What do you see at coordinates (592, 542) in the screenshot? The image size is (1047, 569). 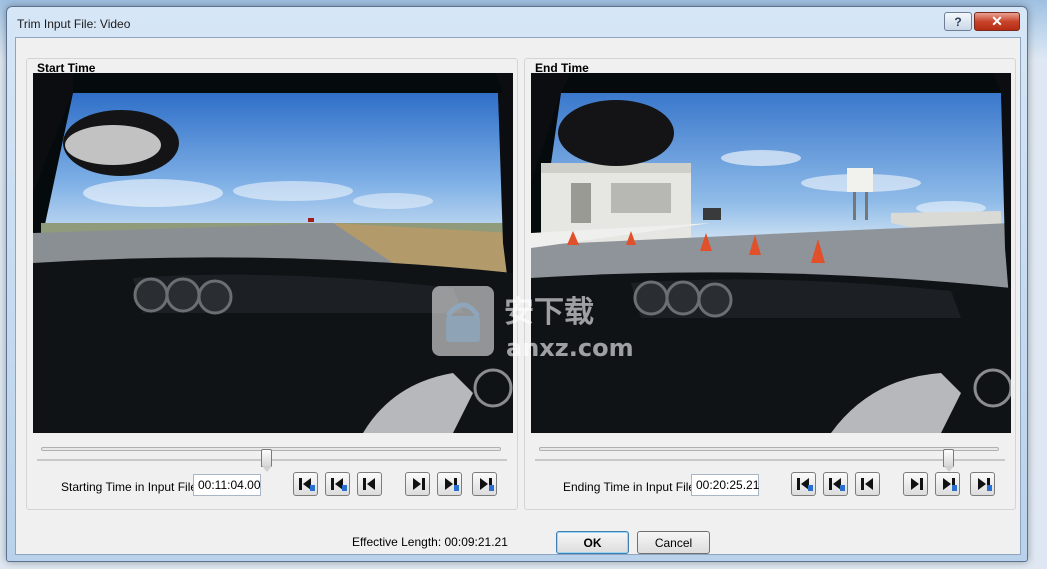 I see `ok-button: OK` at bounding box center [592, 542].